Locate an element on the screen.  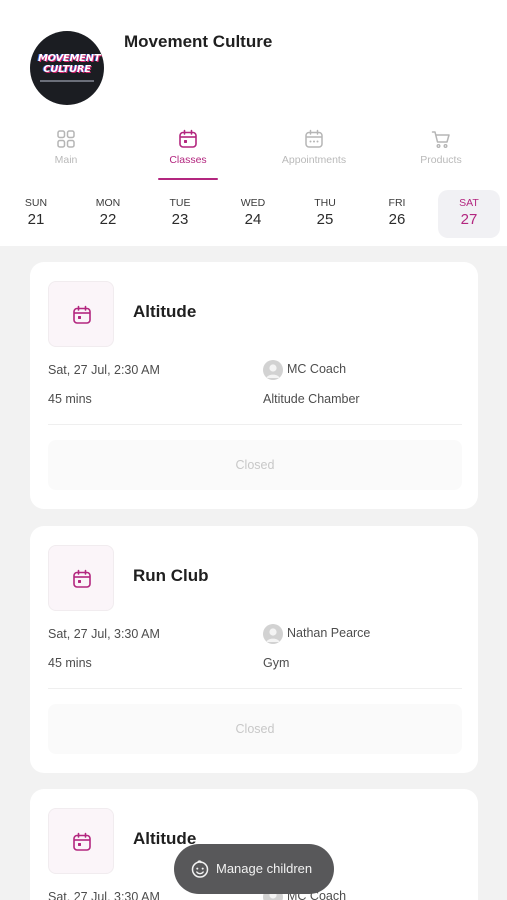
tab-bar: Main Classes Appointments Products is located at coordinates (253, 155).